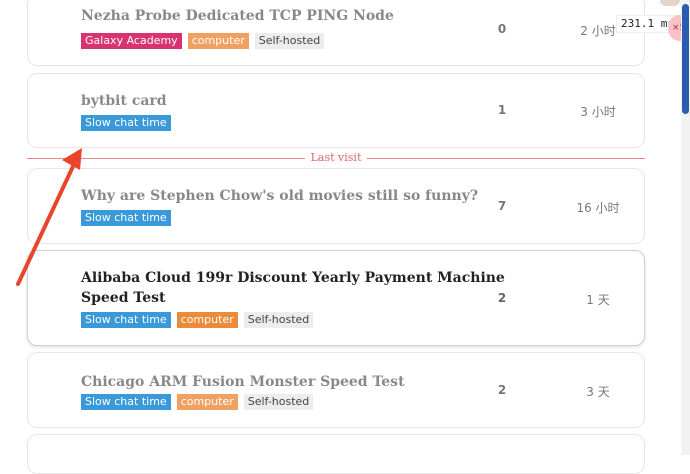 The width and height of the screenshot is (690, 474). What do you see at coordinates (670, 3) in the screenshot?
I see `avatar` at bounding box center [670, 3].